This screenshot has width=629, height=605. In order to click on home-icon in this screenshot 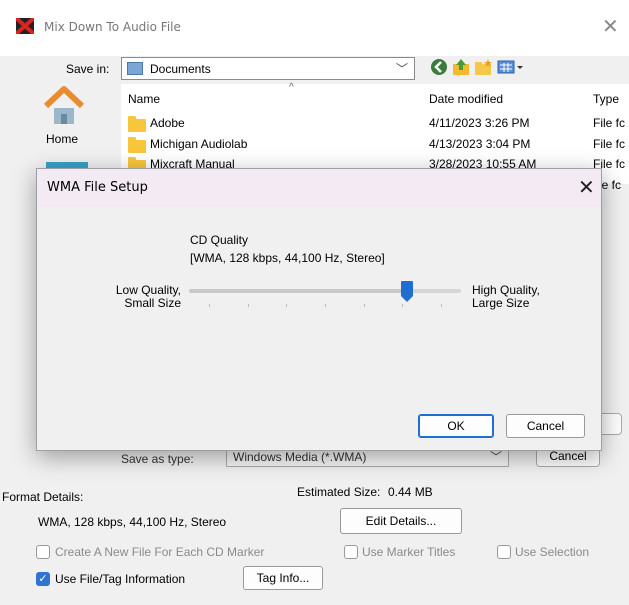, I will do `click(64, 107)`.